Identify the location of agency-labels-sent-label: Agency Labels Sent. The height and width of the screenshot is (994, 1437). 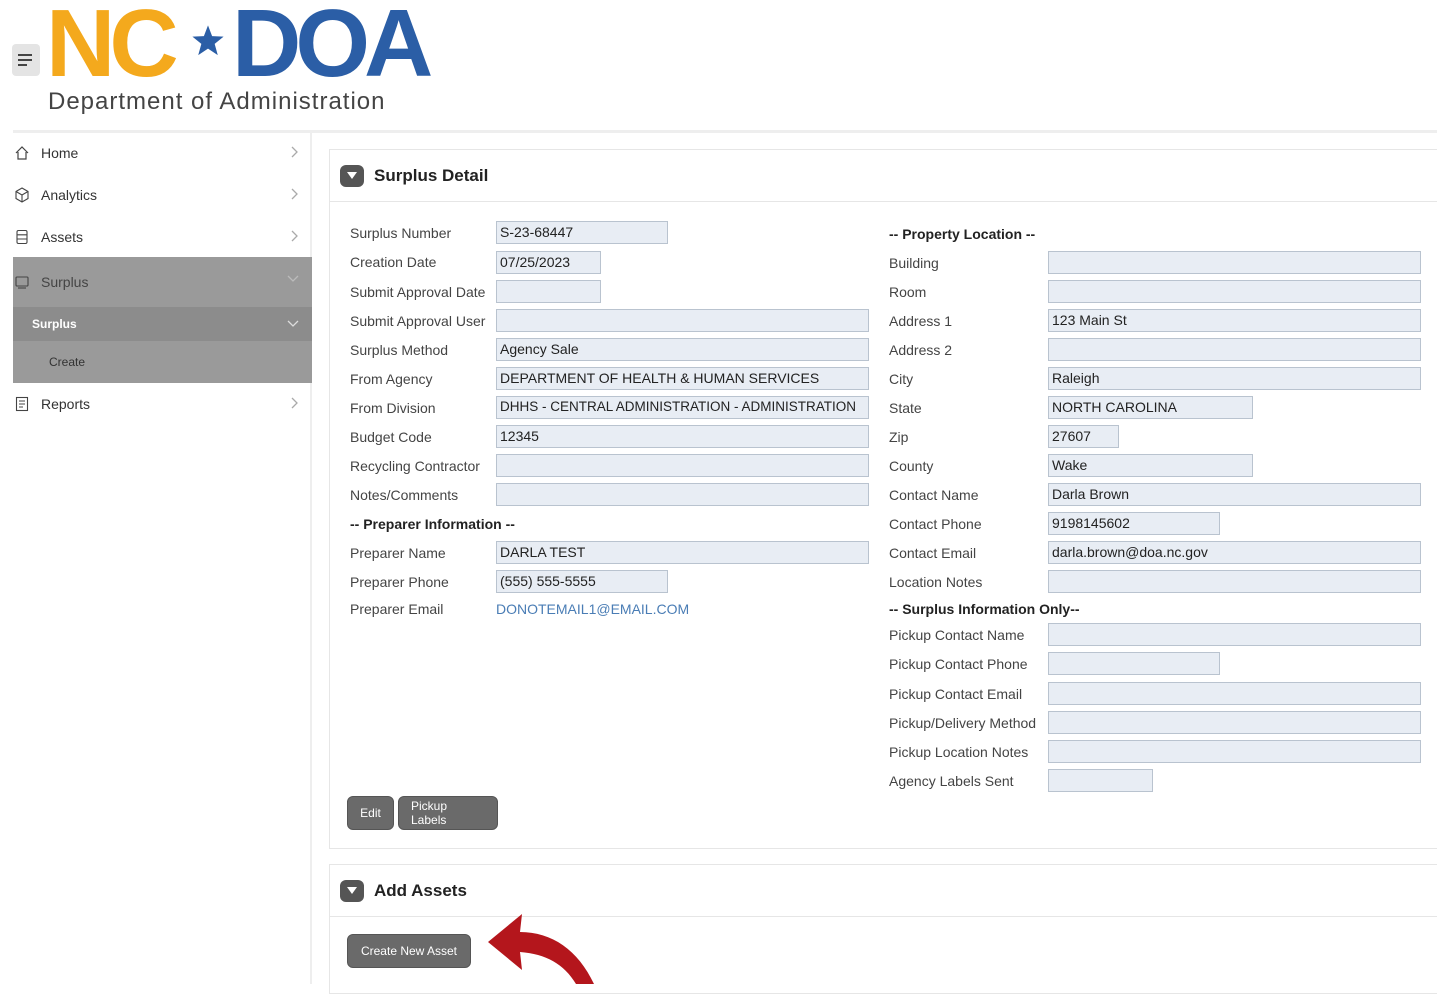
(951, 781).